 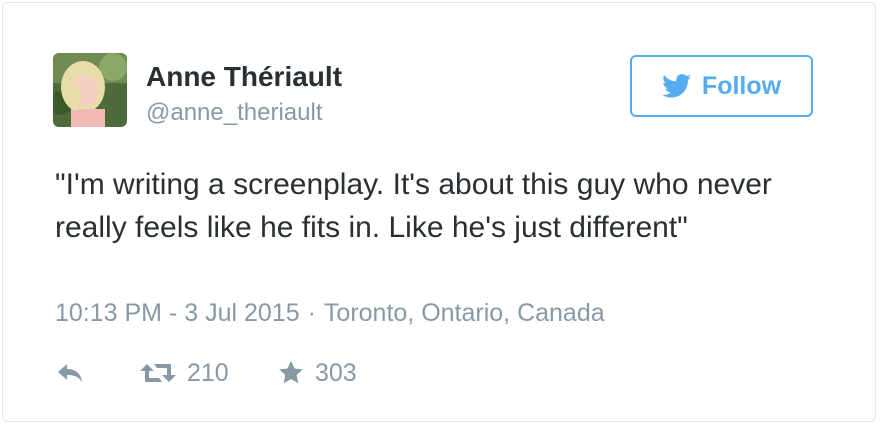 What do you see at coordinates (336, 372) in the screenshot?
I see `favorite-count: 303` at bounding box center [336, 372].